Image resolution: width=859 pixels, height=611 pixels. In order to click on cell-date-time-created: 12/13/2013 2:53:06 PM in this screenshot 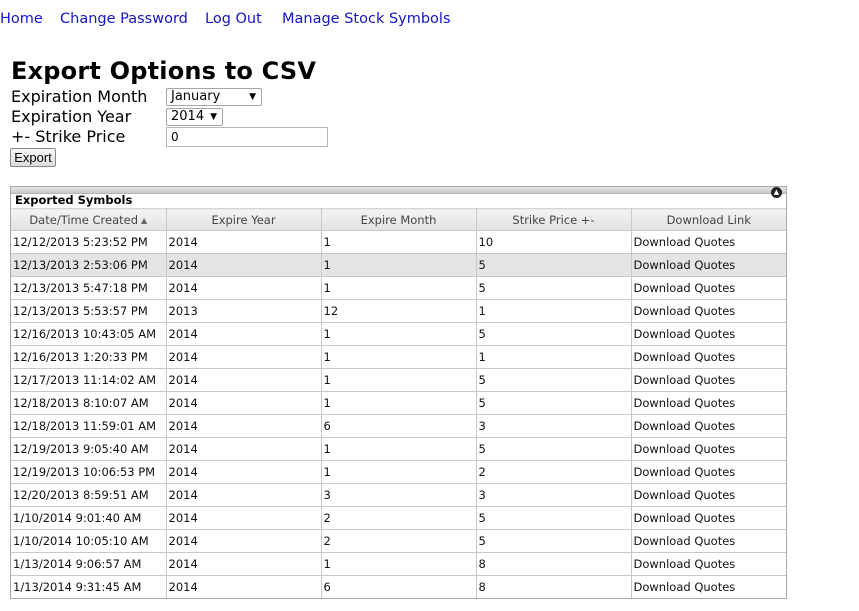, I will do `click(89, 265)`.